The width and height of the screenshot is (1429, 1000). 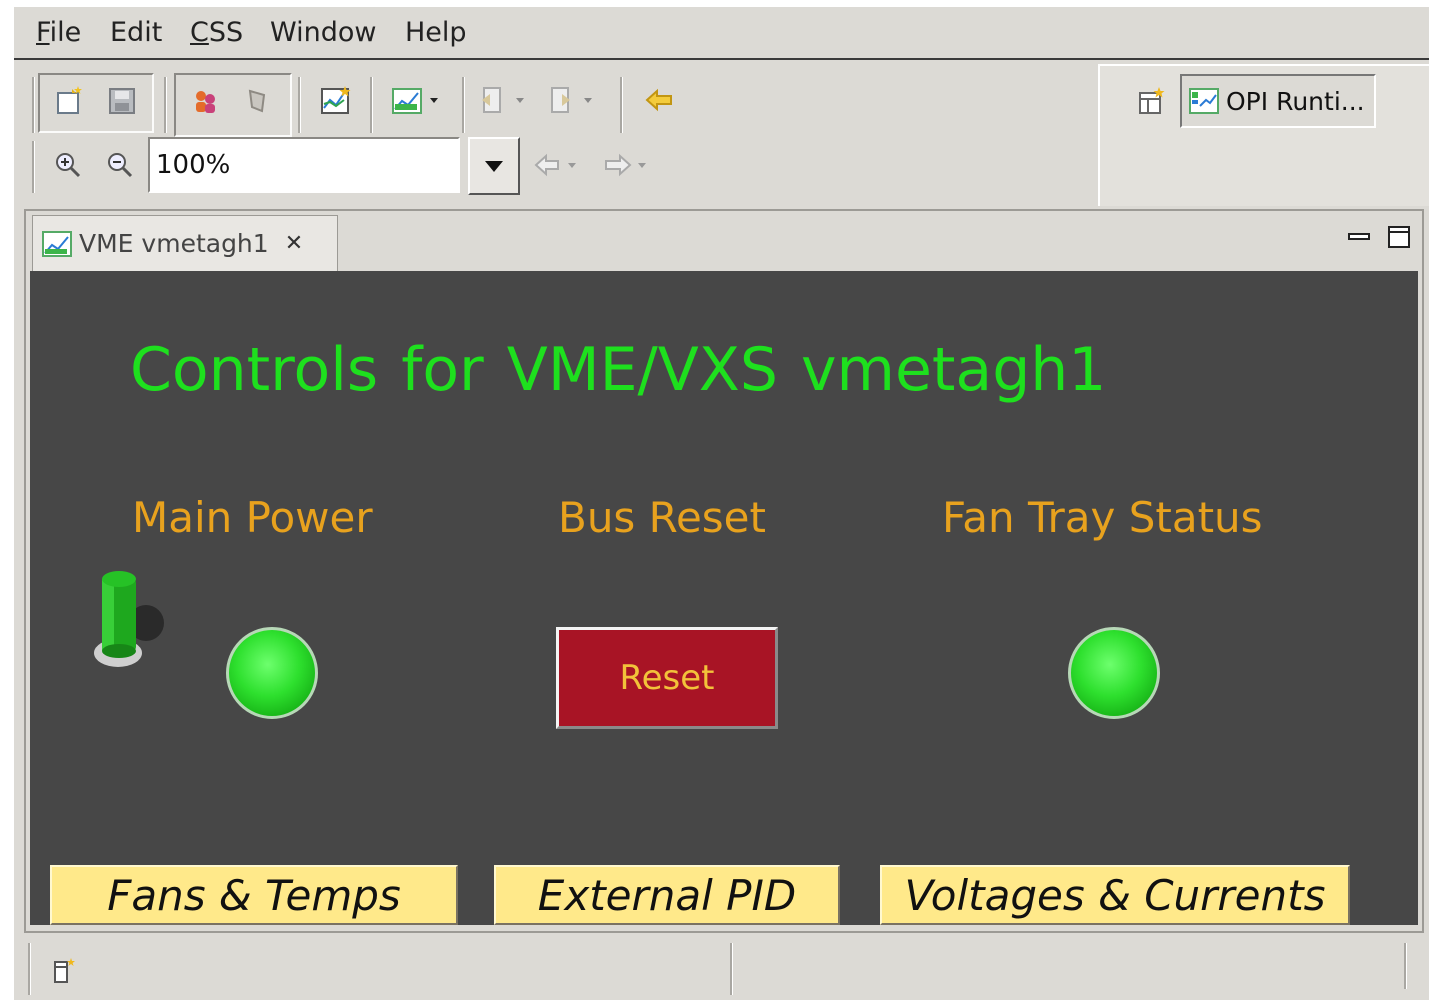 I want to click on menu-window: Window, so click(x=323, y=32).